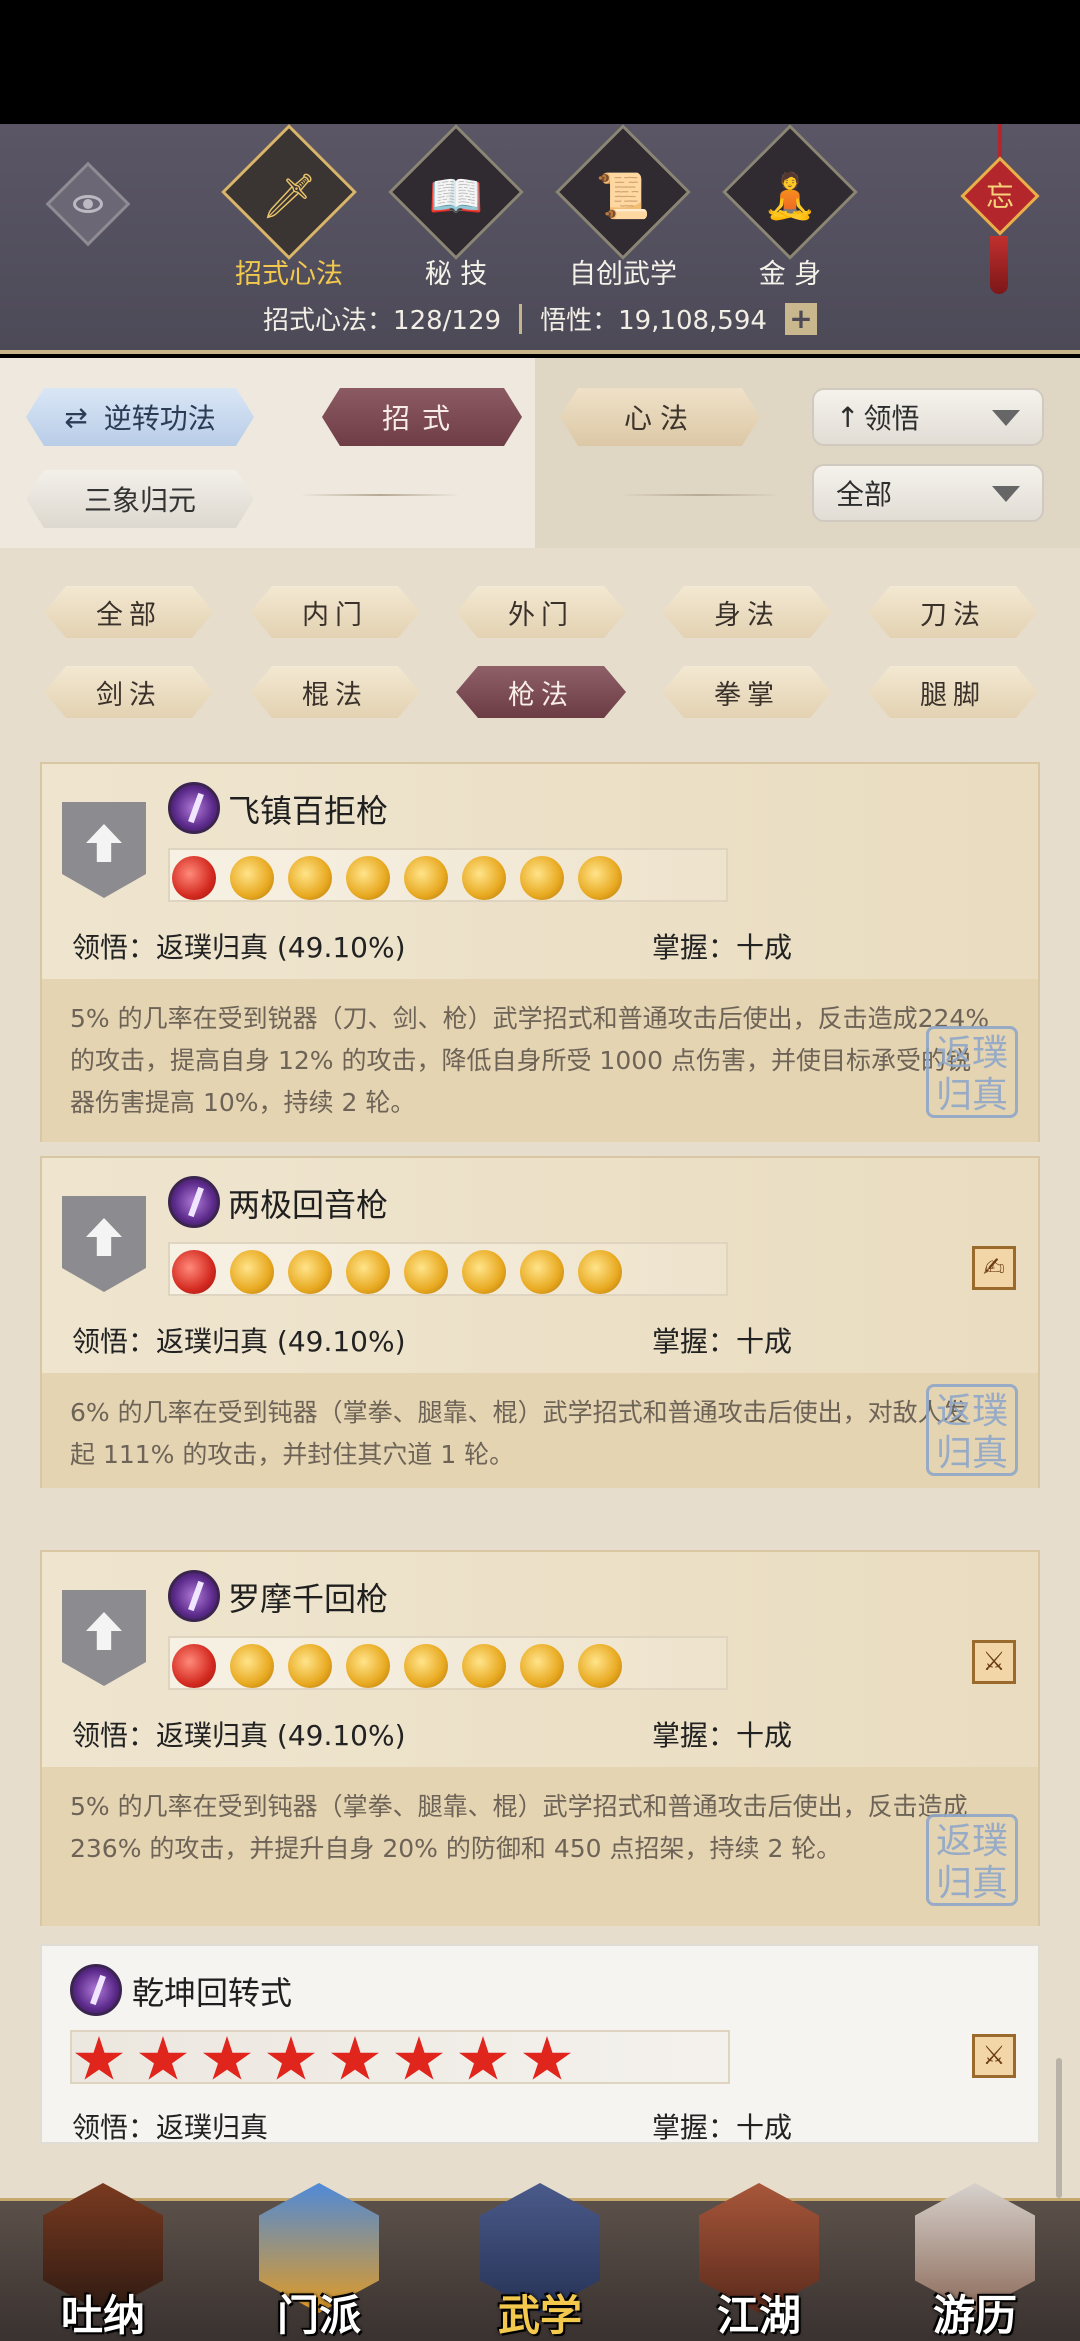 The width and height of the screenshot is (1080, 2341). What do you see at coordinates (653, 321) in the screenshot?
I see `insight-value: 悟性：19,108,594` at bounding box center [653, 321].